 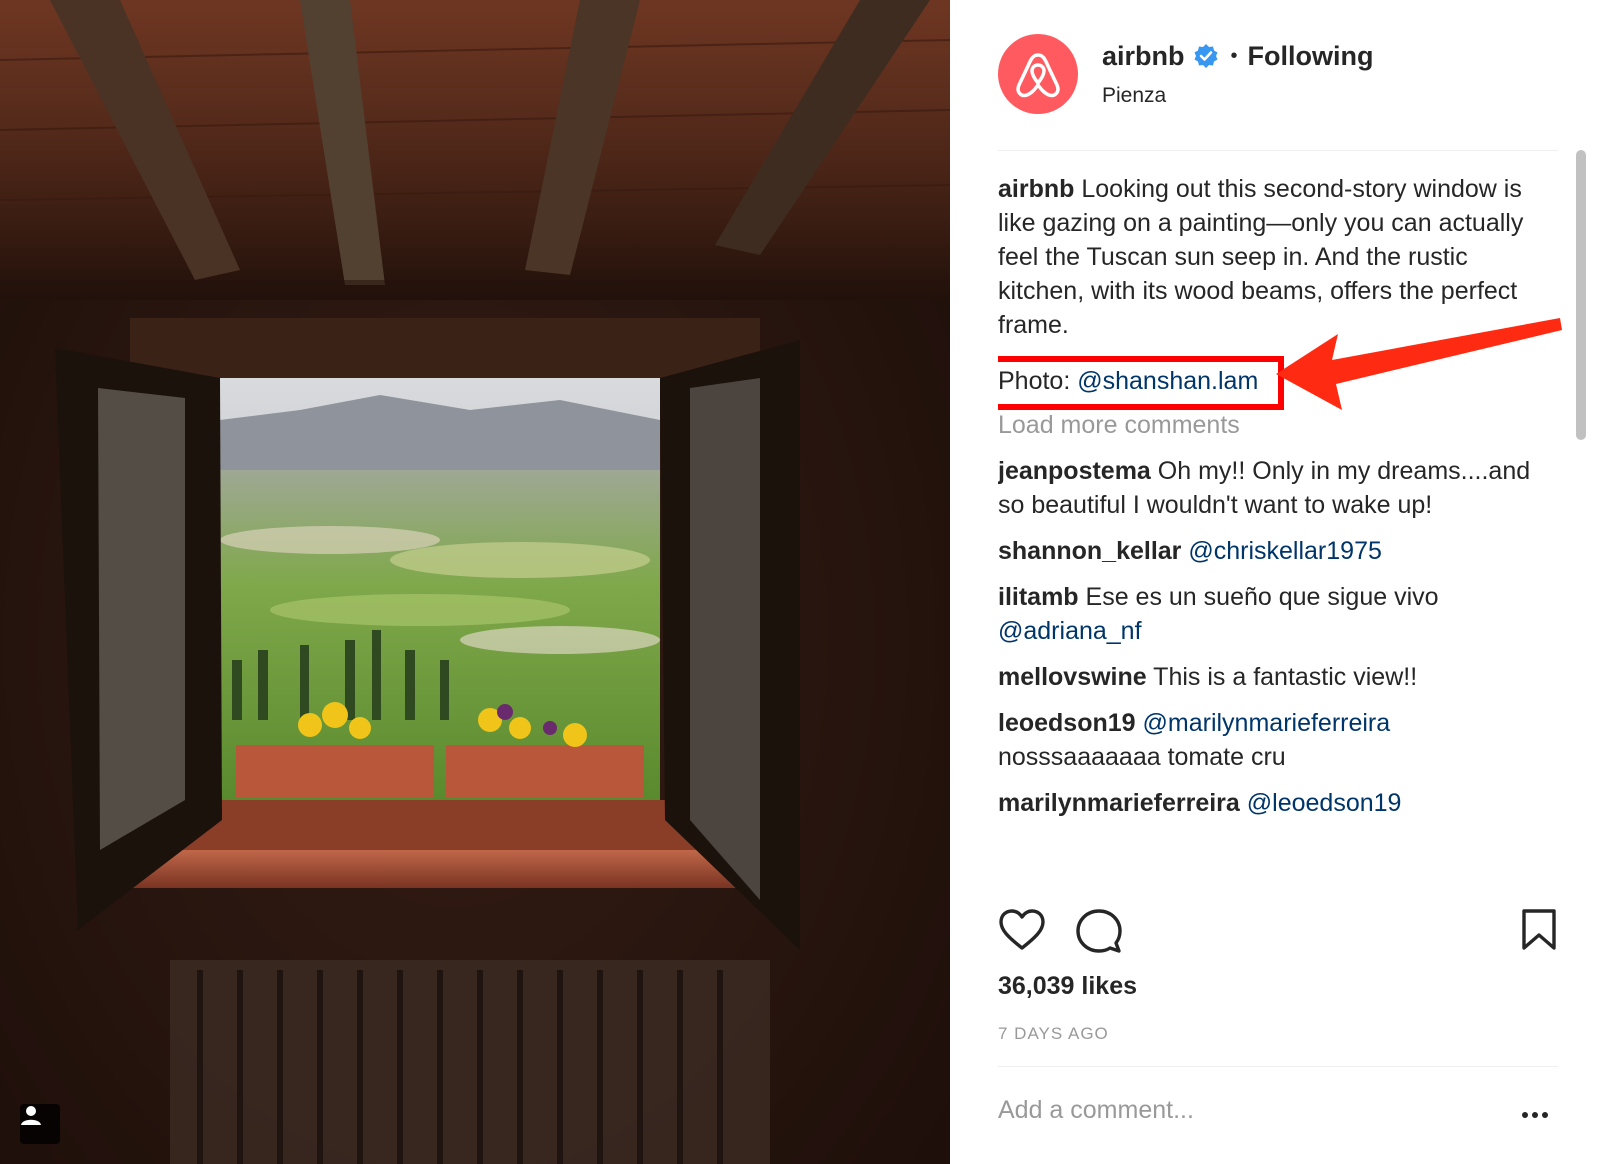 I want to click on annotation-highlight-box, so click(x=1141, y=383).